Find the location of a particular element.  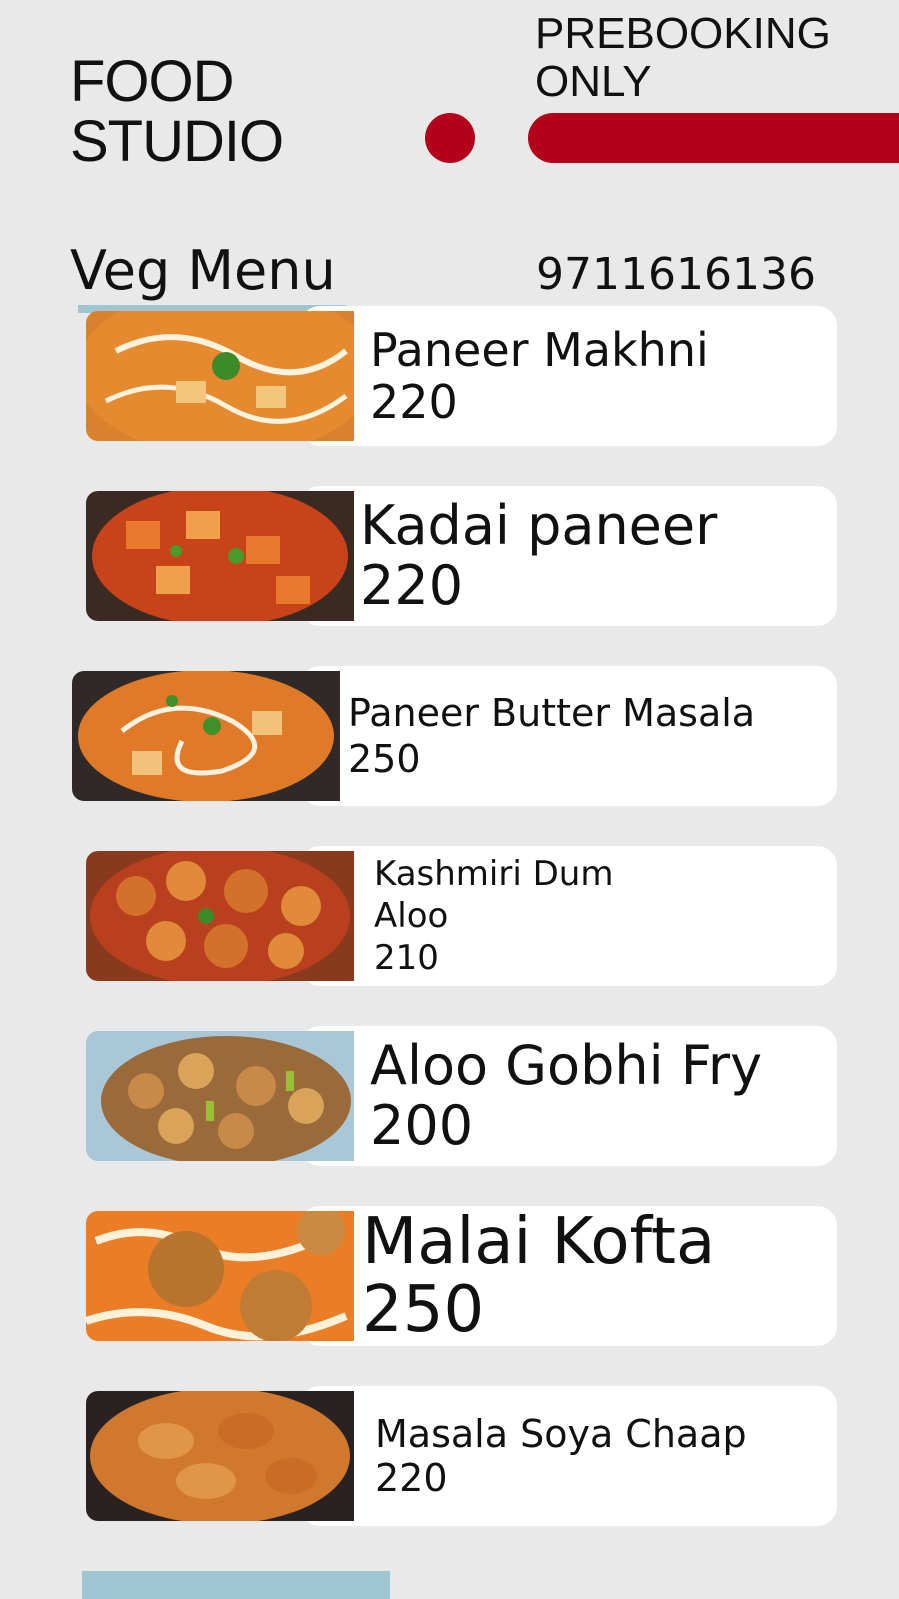

prebooking-line-1: PREBOOKING is located at coordinates (683, 33).